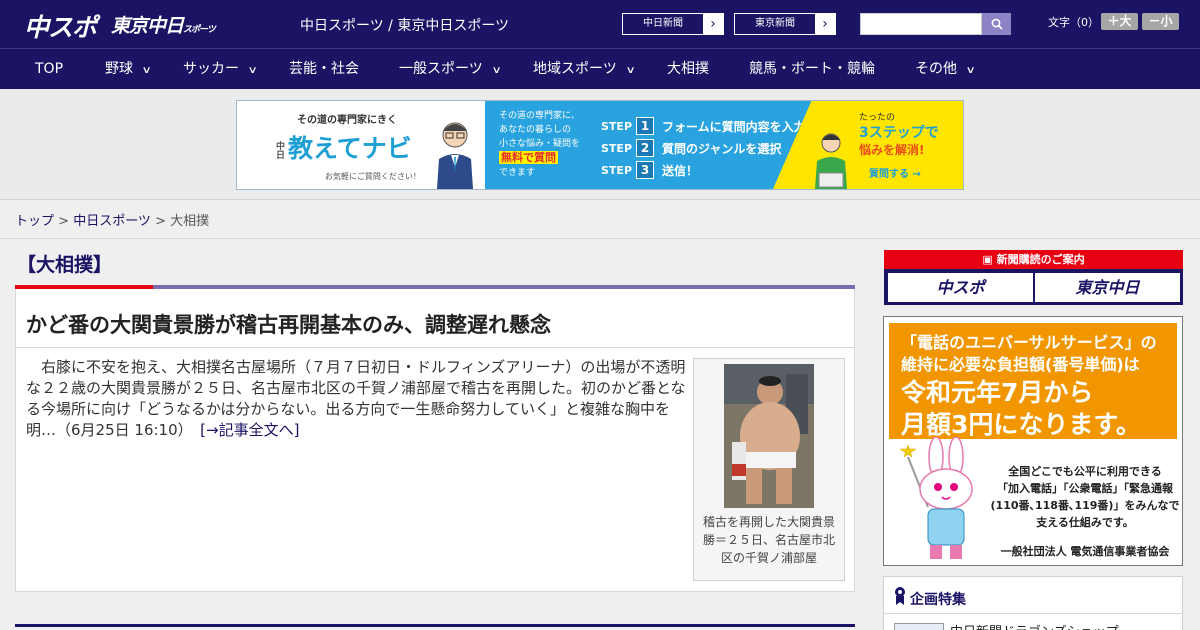 The image size is (1200, 630). What do you see at coordinates (1085, 522) in the screenshot?
I see `ad-body-line: 支える仕組みです。` at bounding box center [1085, 522].